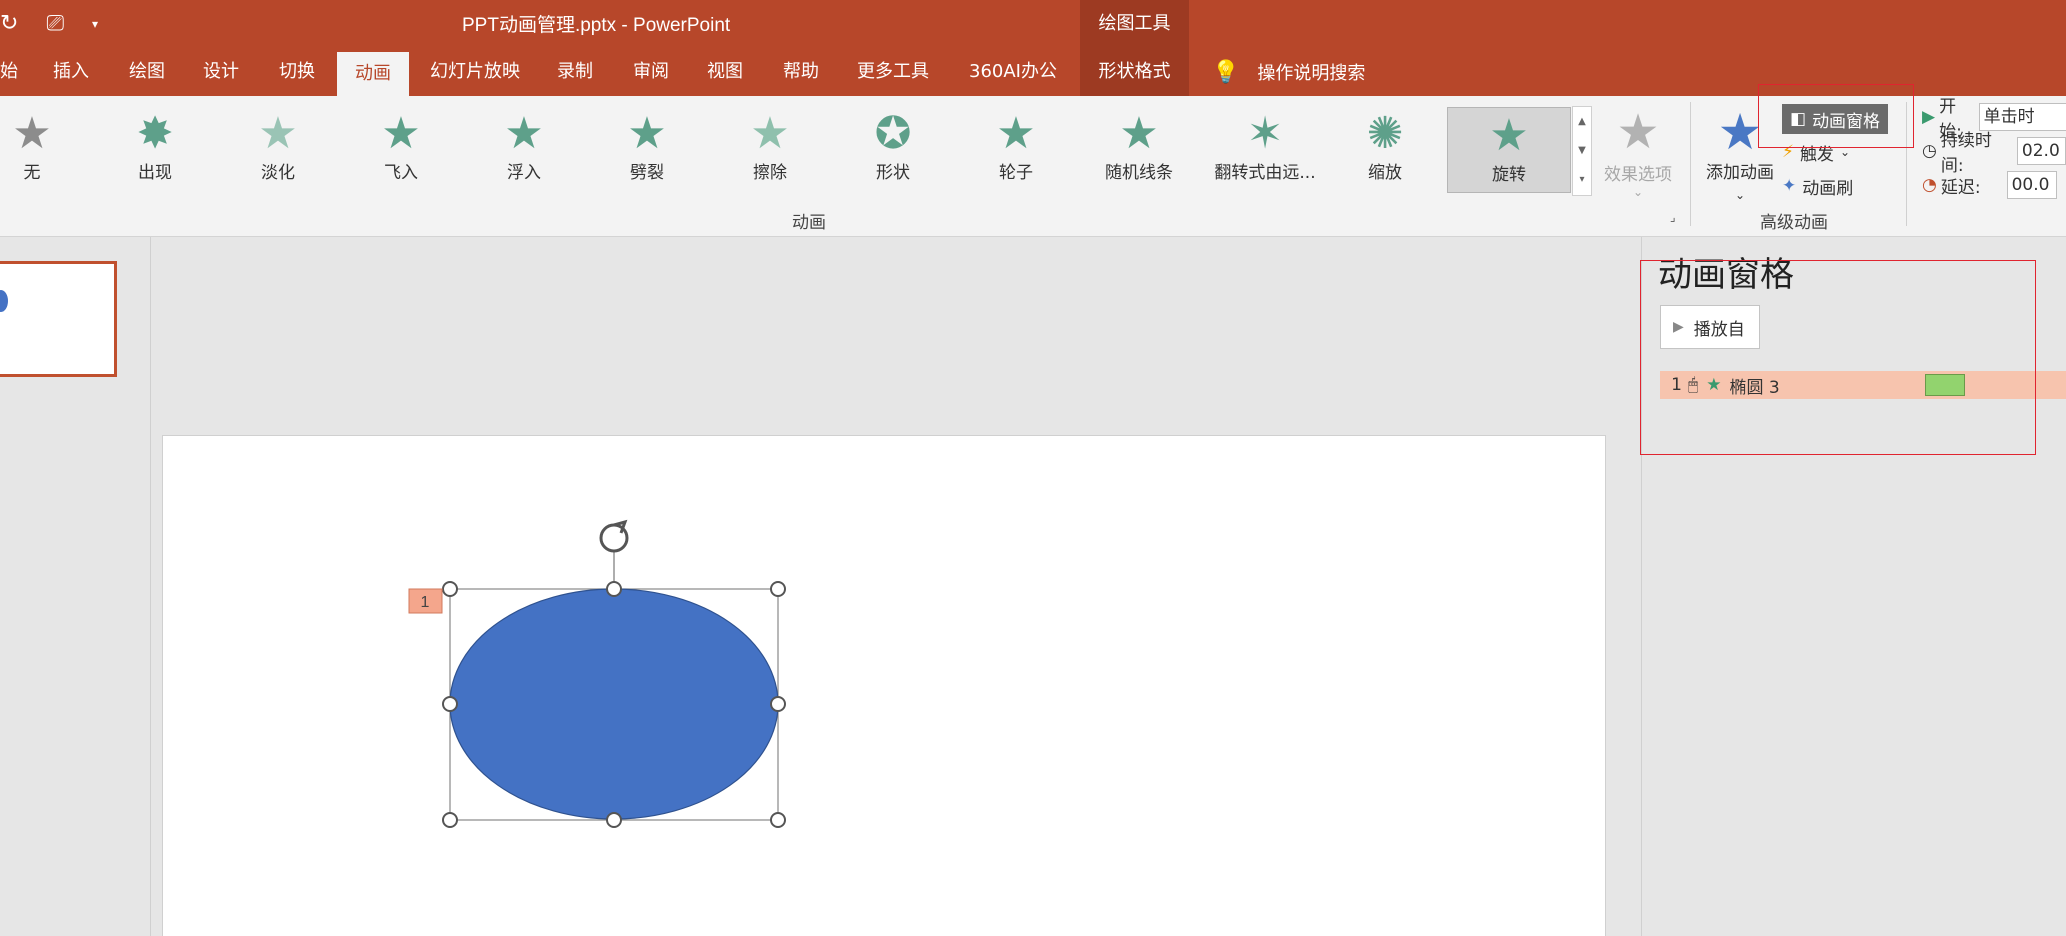 The image size is (2066, 936). I want to click on delay-input: 00.0, so click(2031, 185).